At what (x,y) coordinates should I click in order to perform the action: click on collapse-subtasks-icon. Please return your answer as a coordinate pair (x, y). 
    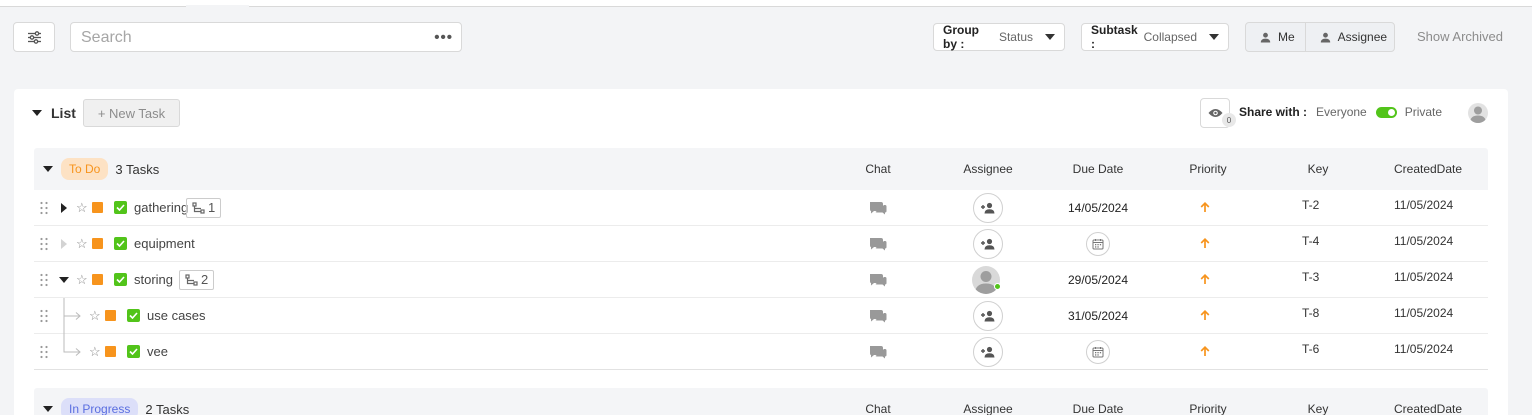
    Looking at the image, I should click on (64, 279).